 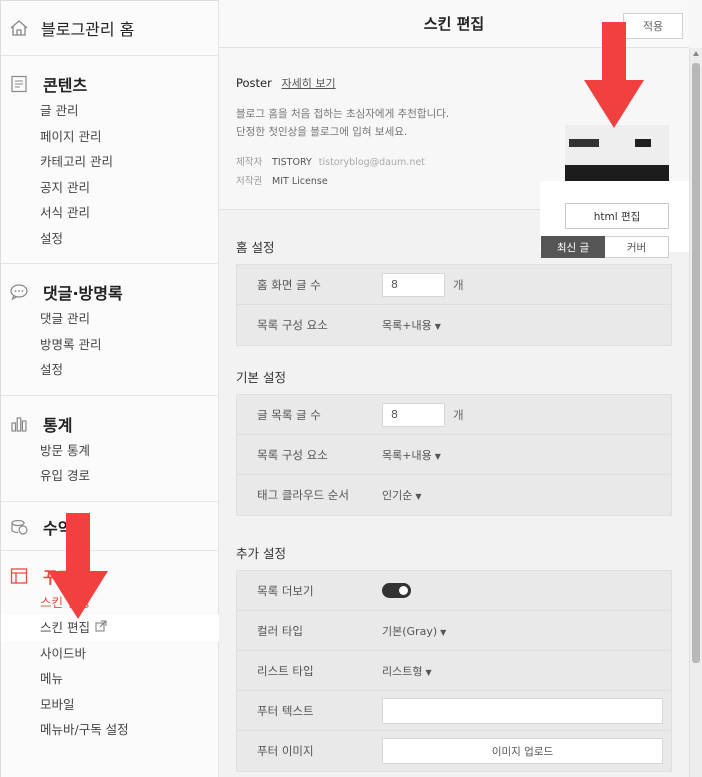 What do you see at coordinates (261, 553) in the screenshot?
I see `extra-settings-title: 추가 설정` at bounding box center [261, 553].